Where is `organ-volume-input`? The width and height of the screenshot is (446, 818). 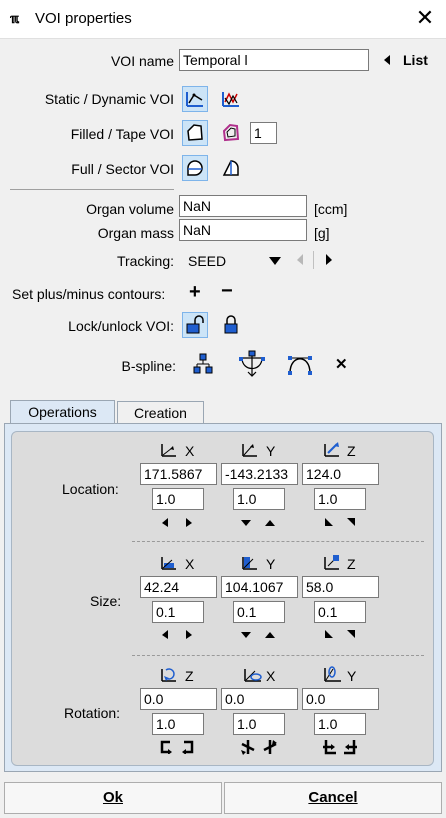
organ-volume-input is located at coordinates (243, 206).